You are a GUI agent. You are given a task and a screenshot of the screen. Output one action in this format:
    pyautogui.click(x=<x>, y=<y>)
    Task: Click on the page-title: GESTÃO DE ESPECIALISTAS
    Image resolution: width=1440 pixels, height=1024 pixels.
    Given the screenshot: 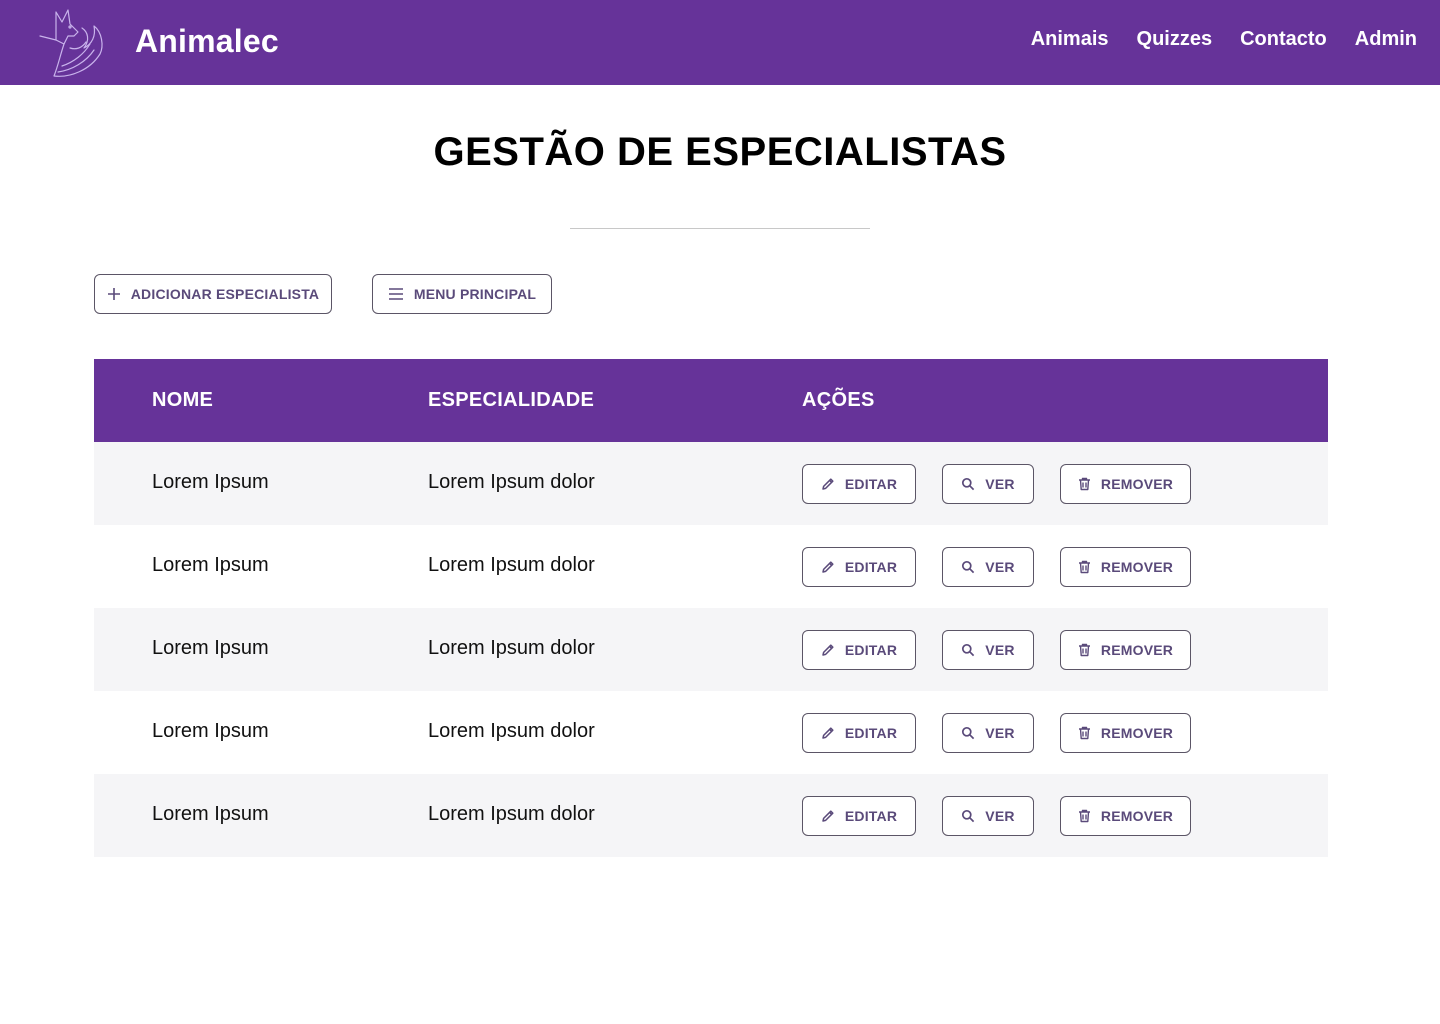 What is the action you would take?
    pyautogui.click(x=720, y=152)
    